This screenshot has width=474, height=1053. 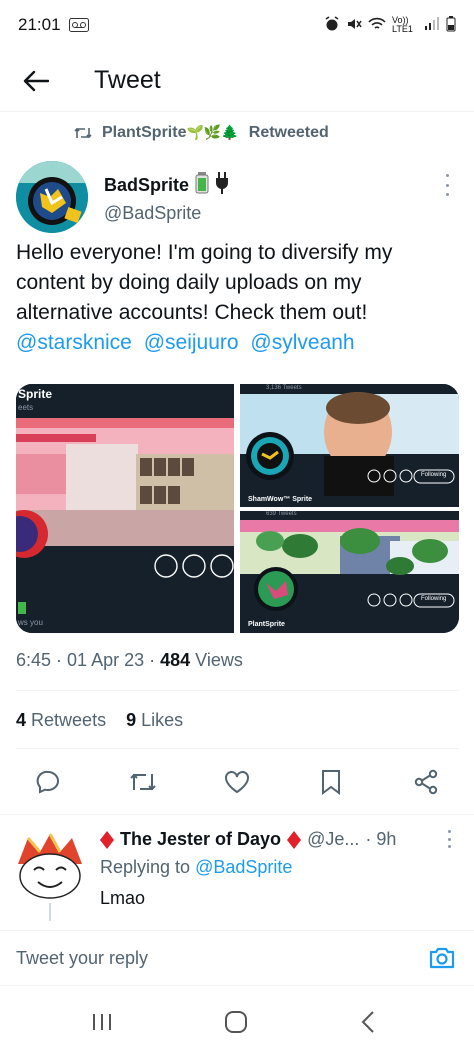 What do you see at coordinates (35, 394) in the screenshot?
I see `media-name-fragment: Sprite` at bounding box center [35, 394].